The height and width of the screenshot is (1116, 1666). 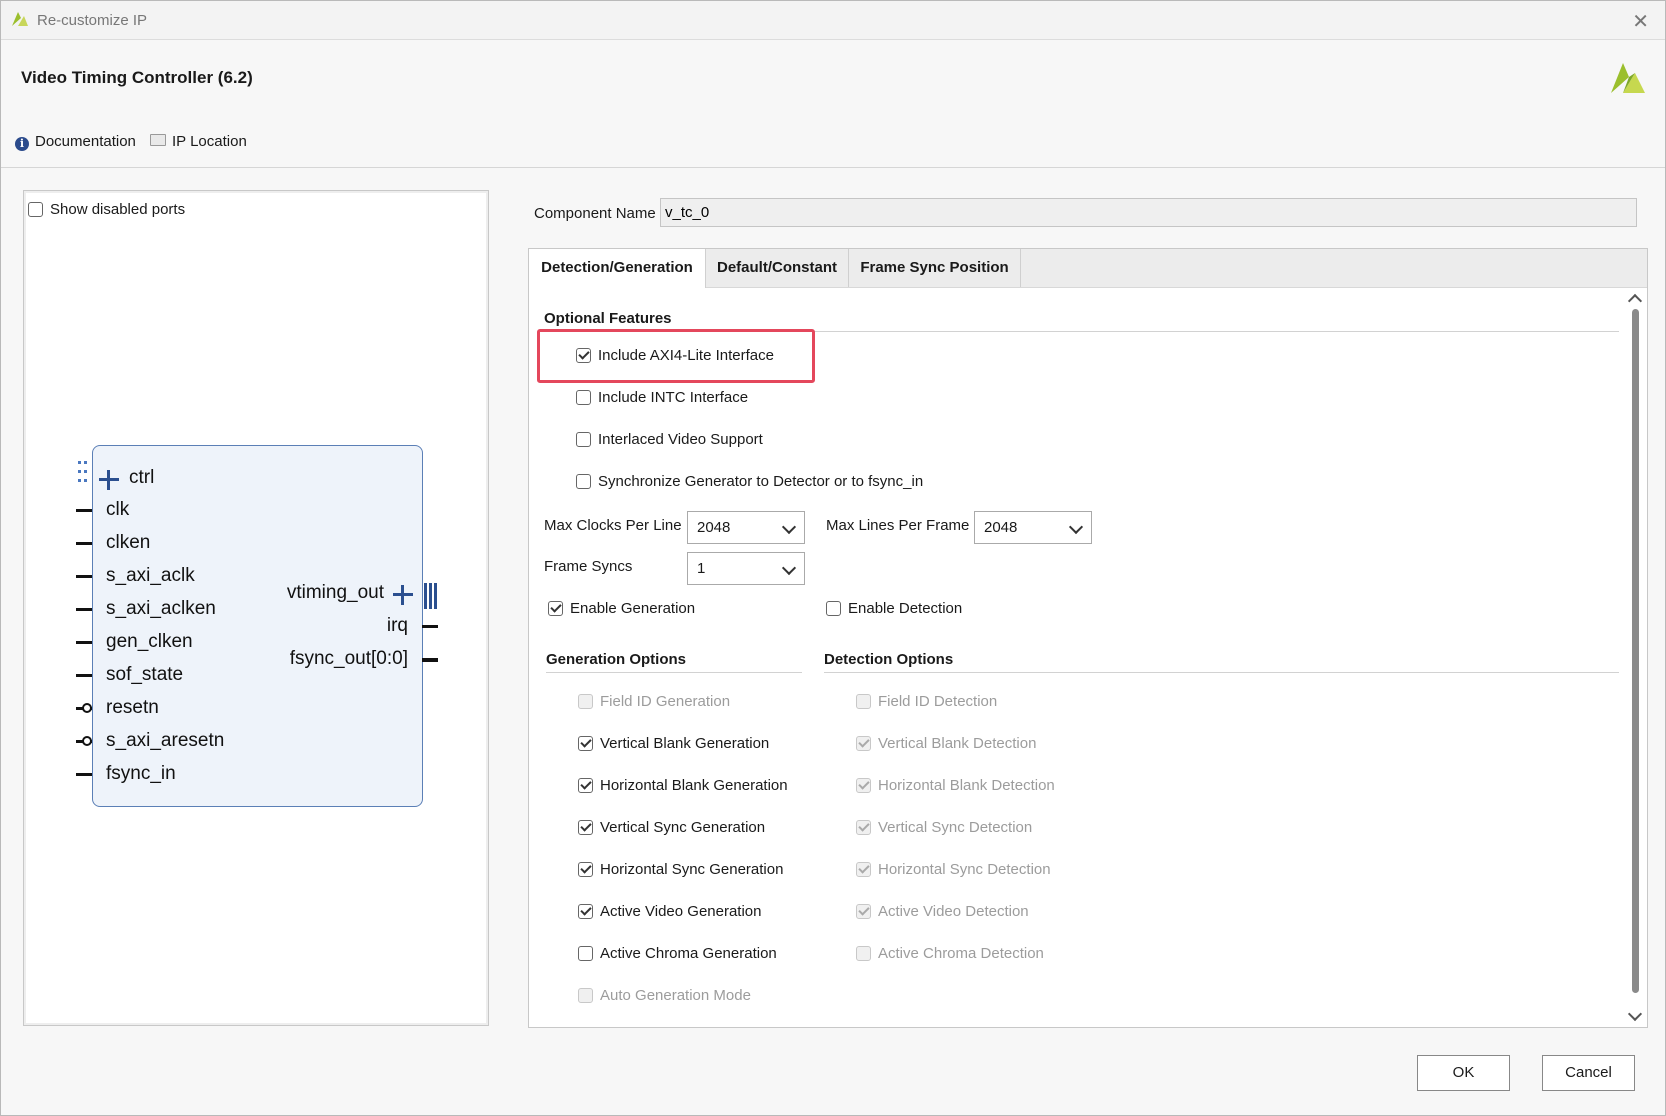 What do you see at coordinates (889, 659) in the screenshot?
I see `detection-options-title: Detection Options` at bounding box center [889, 659].